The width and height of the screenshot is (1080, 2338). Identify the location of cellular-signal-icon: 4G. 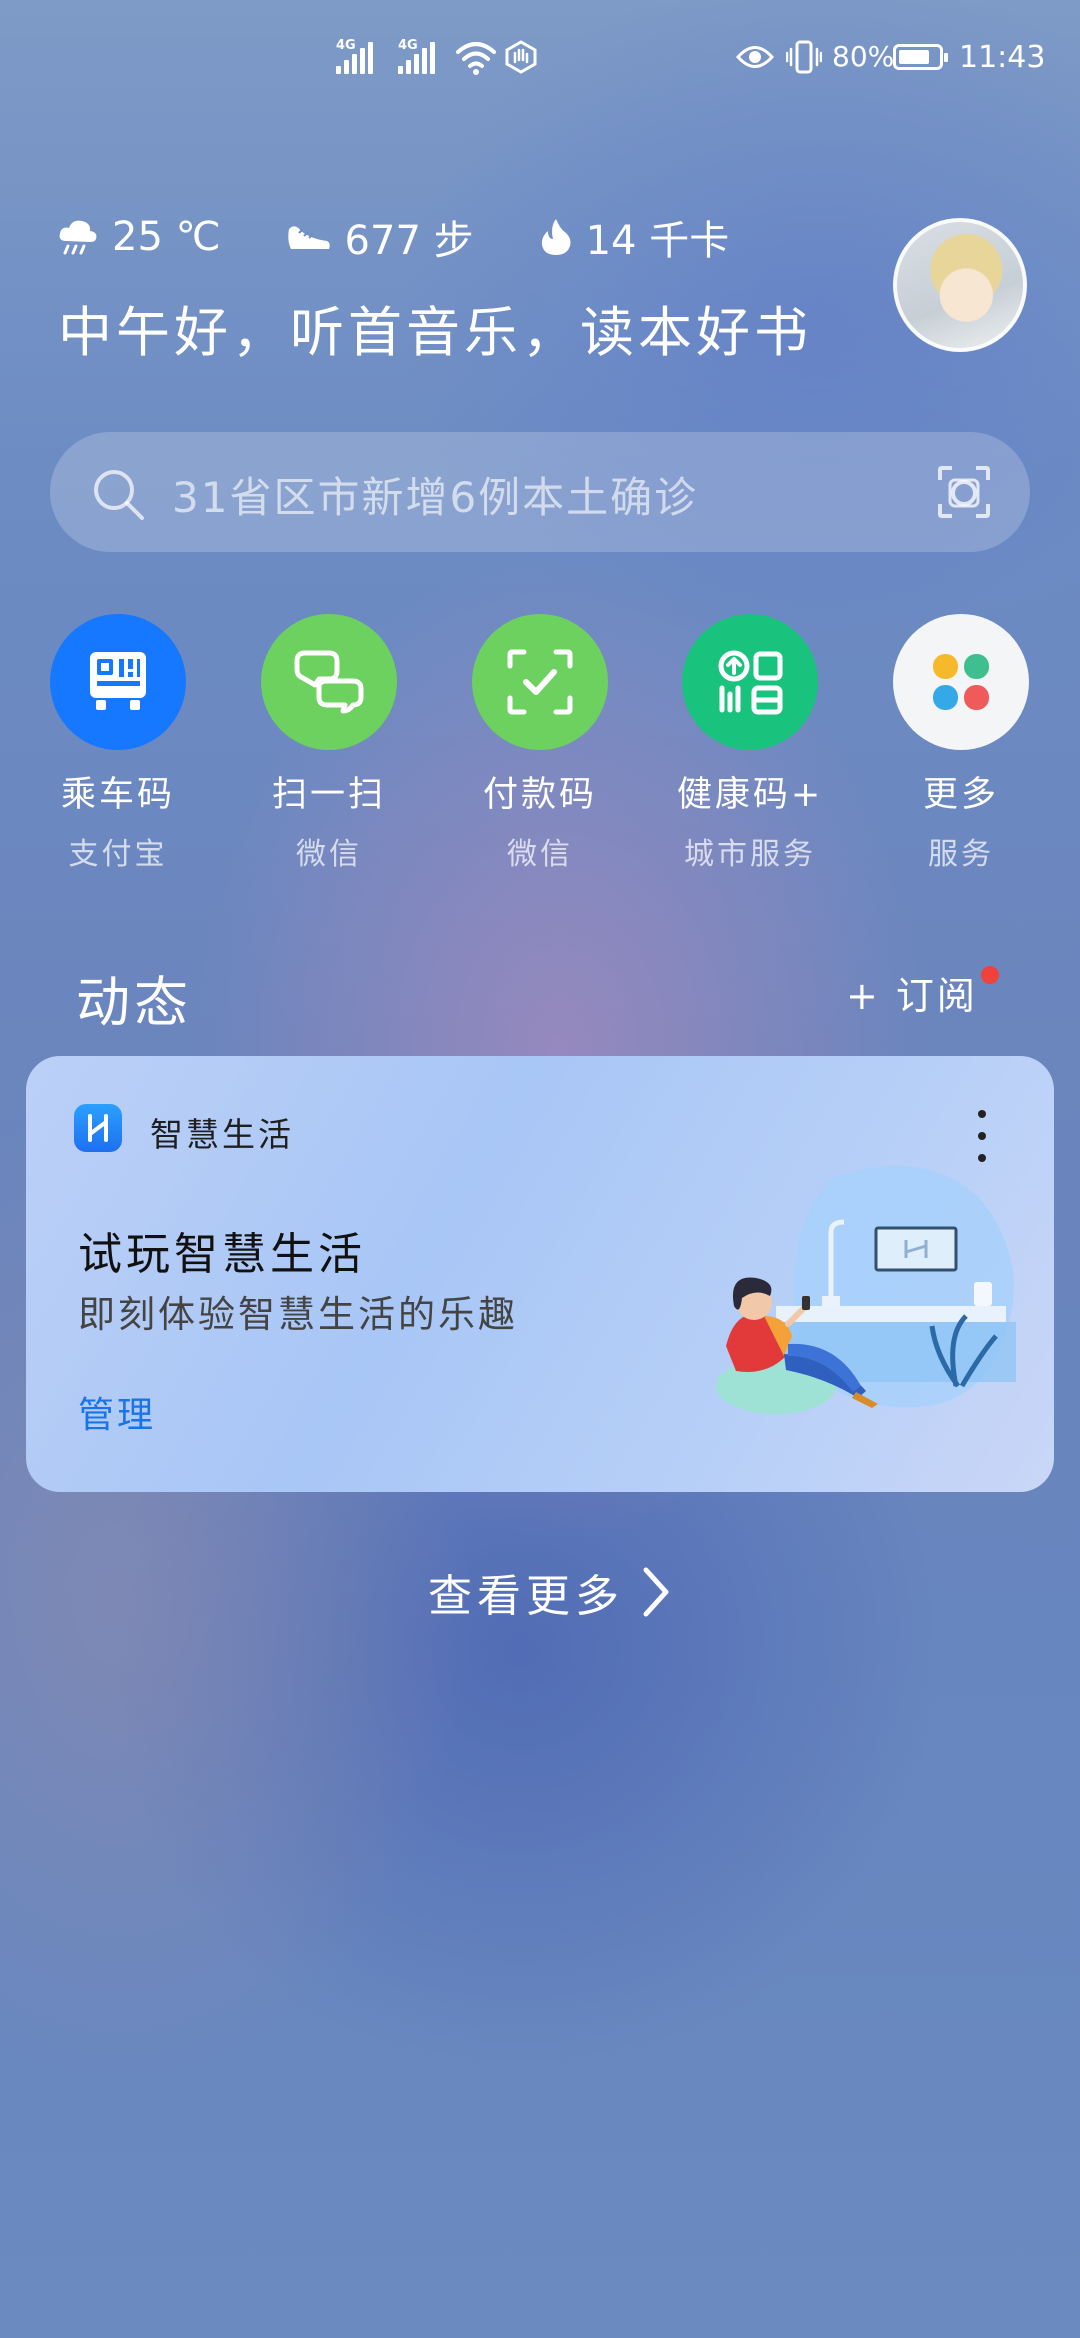
(354, 56).